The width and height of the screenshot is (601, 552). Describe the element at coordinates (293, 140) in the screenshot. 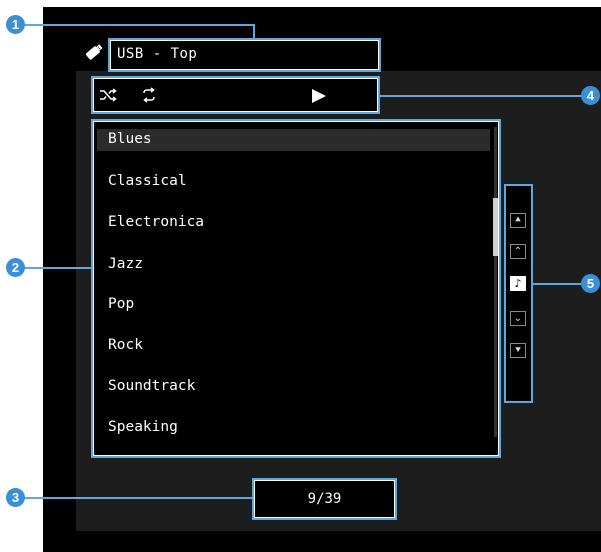

I see `list-selection-highlight` at that location.